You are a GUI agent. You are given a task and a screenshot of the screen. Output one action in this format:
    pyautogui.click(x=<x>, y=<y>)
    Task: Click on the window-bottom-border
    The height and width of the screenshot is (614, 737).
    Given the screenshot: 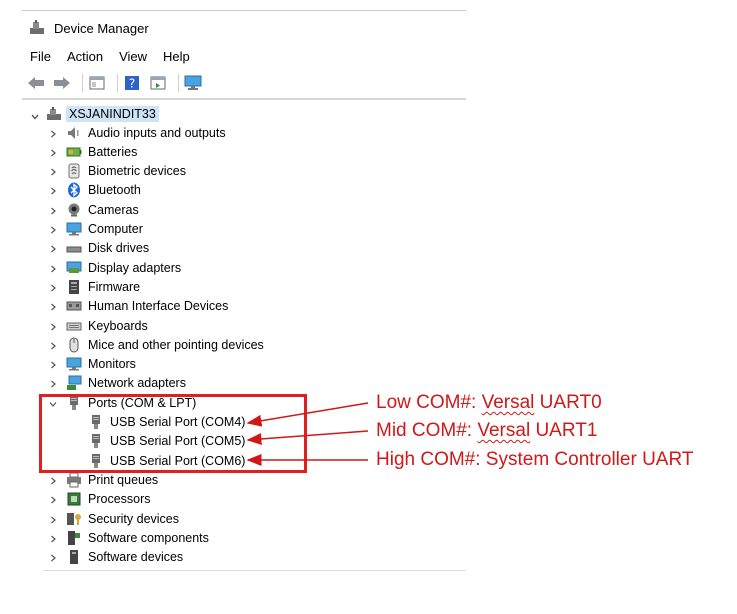 What is the action you would take?
    pyautogui.click(x=255, y=570)
    